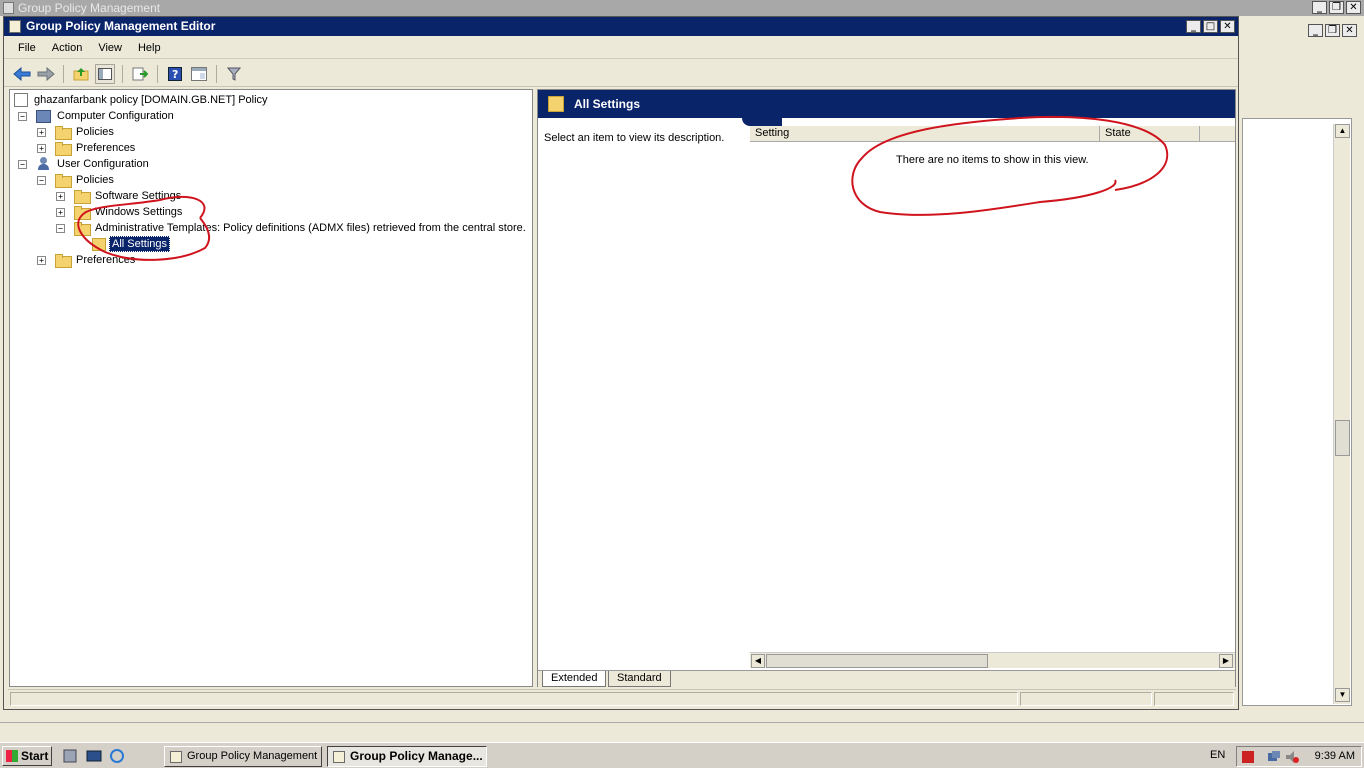 The height and width of the screenshot is (768, 1364). Describe the element at coordinates (1248, 757) in the screenshot. I see `antivirus-icon` at that location.